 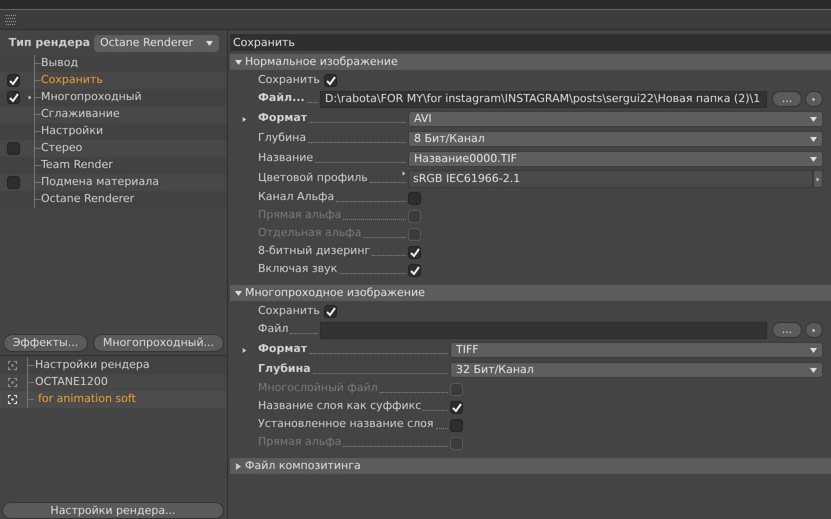 I want to click on preset-item: OCTANE1200, so click(x=71, y=382).